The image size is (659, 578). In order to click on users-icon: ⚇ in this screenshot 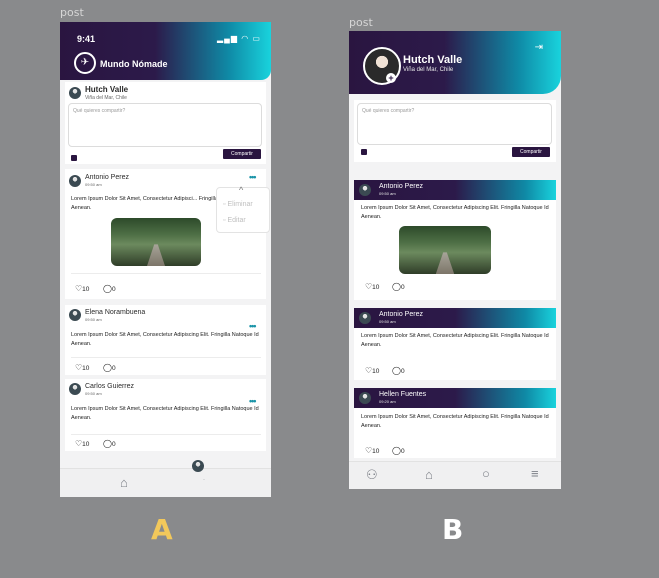, I will do `click(372, 475)`.